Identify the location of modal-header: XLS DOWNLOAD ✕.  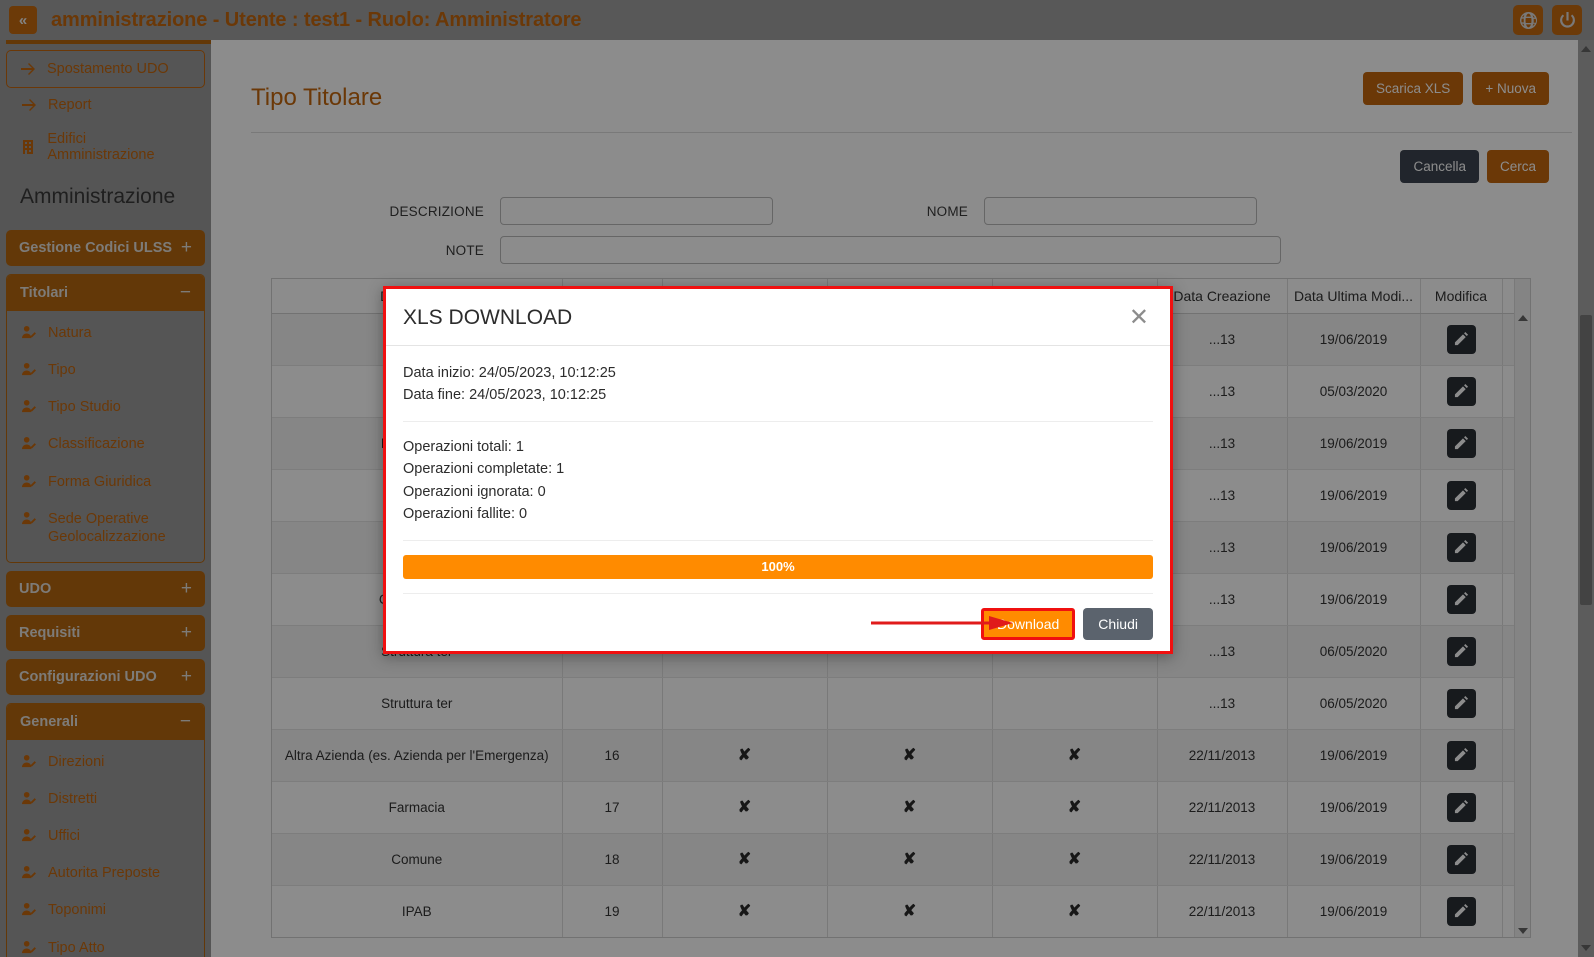
(778, 317).